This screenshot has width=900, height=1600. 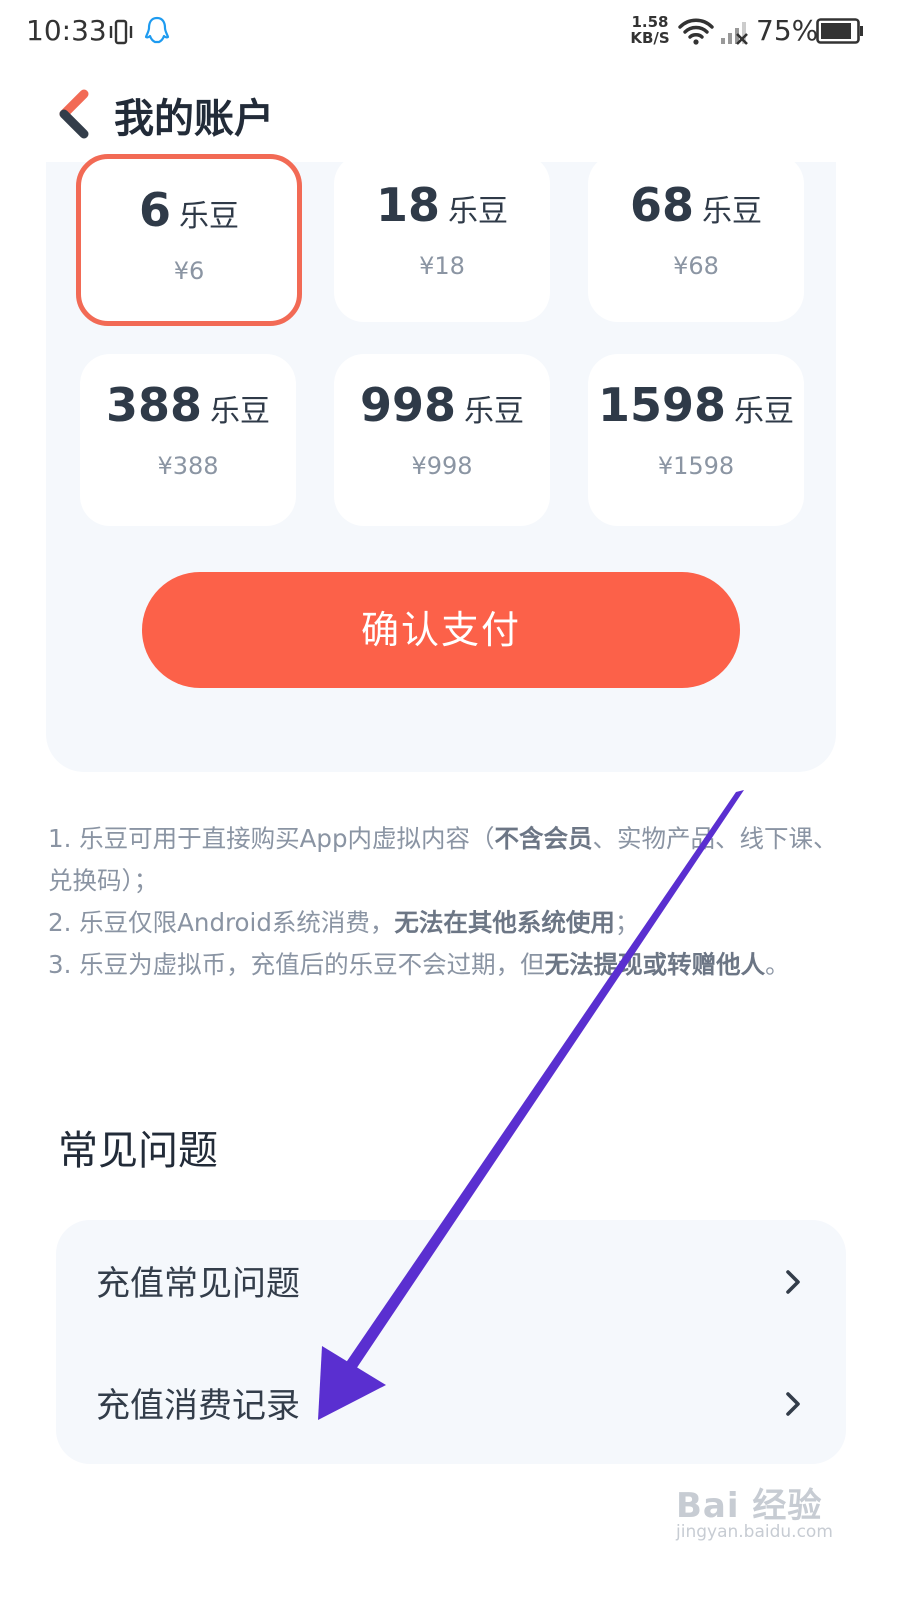 I want to click on signal-icon, so click(x=734, y=33).